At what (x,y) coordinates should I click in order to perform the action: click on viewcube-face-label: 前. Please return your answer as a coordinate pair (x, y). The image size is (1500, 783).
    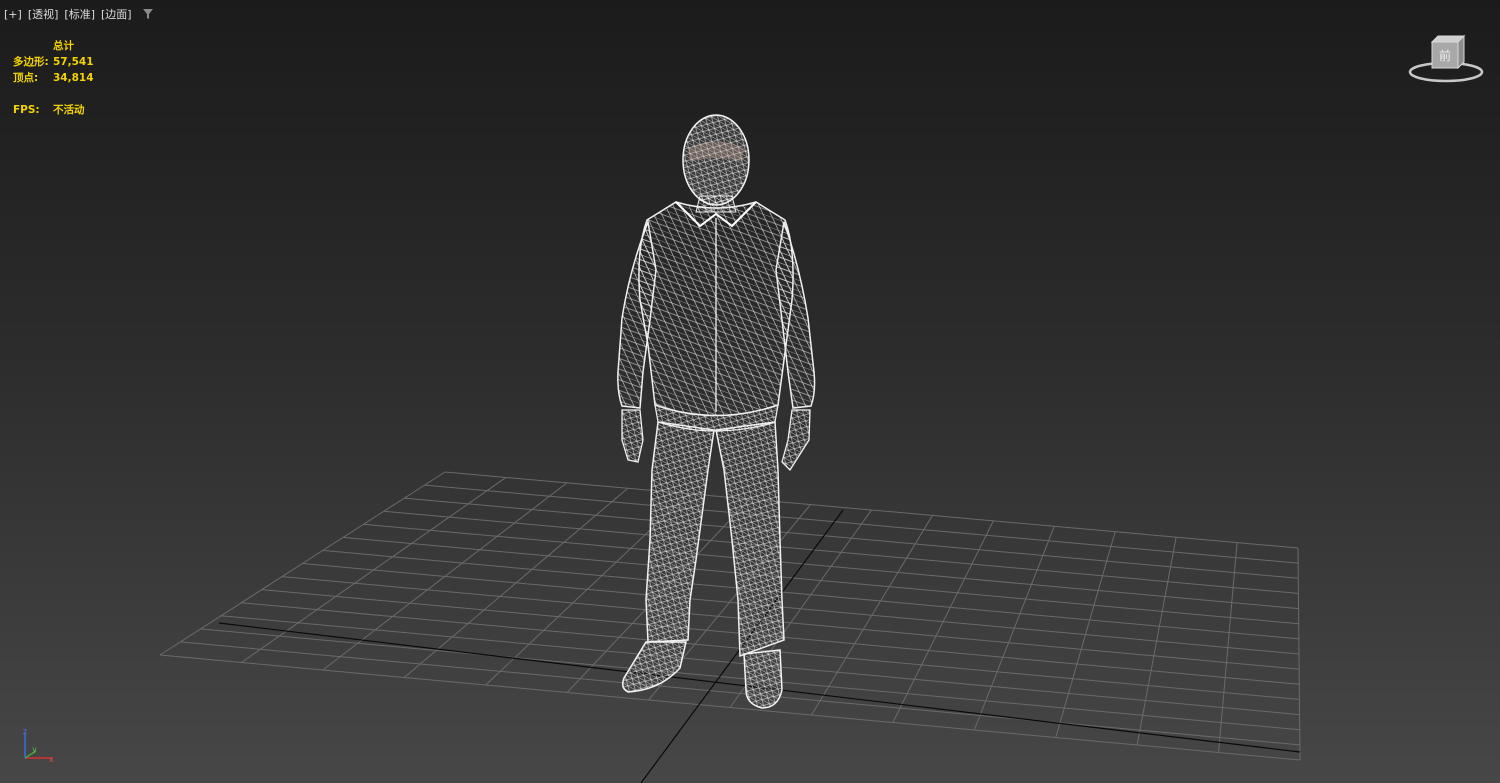
    Looking at the image, I should click on (1445, 55).